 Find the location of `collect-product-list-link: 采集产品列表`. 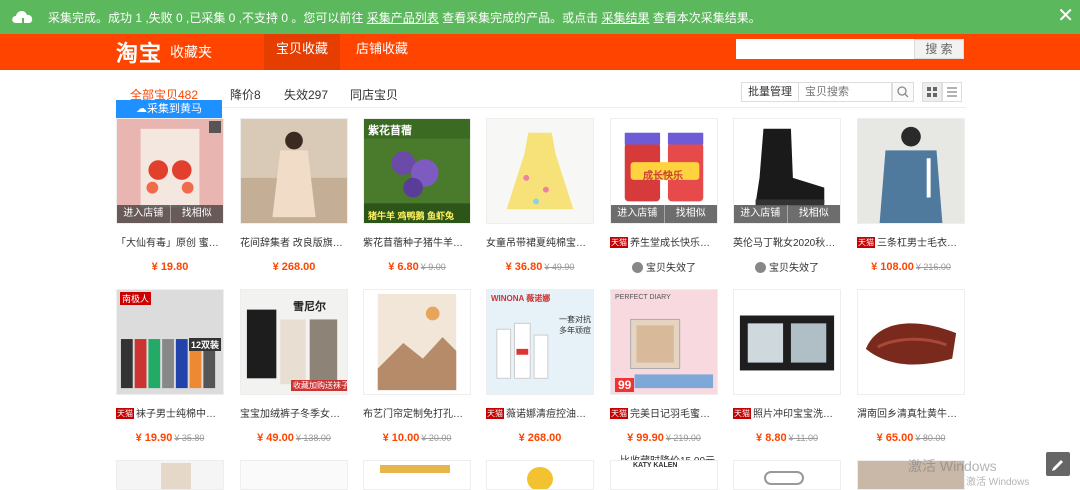

collect-product-list-link: 采集产品列表 is located at coordinates (403, 18).